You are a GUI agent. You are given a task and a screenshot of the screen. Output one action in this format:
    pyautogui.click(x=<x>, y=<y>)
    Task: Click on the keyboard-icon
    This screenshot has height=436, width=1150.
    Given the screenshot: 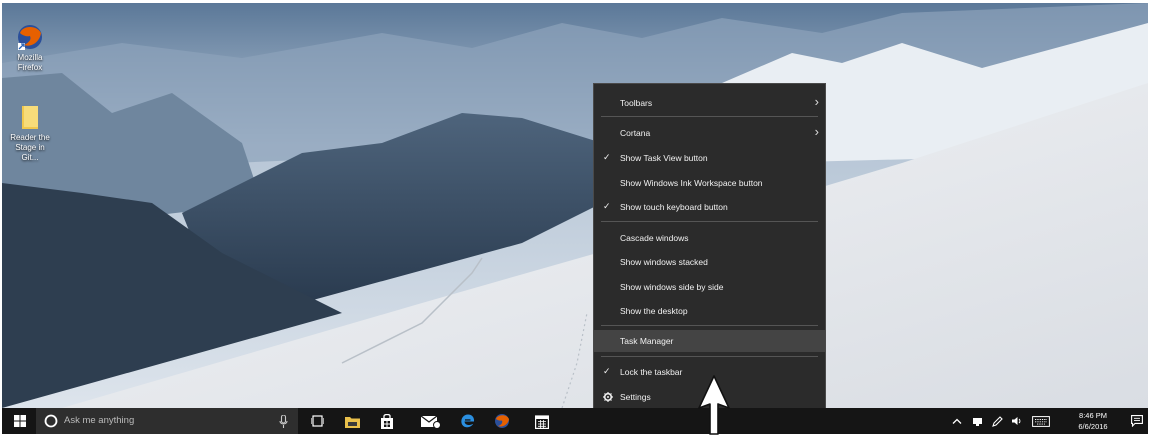 What is the action you would take?
    pyautogui.click(x=1041, y=421)
    